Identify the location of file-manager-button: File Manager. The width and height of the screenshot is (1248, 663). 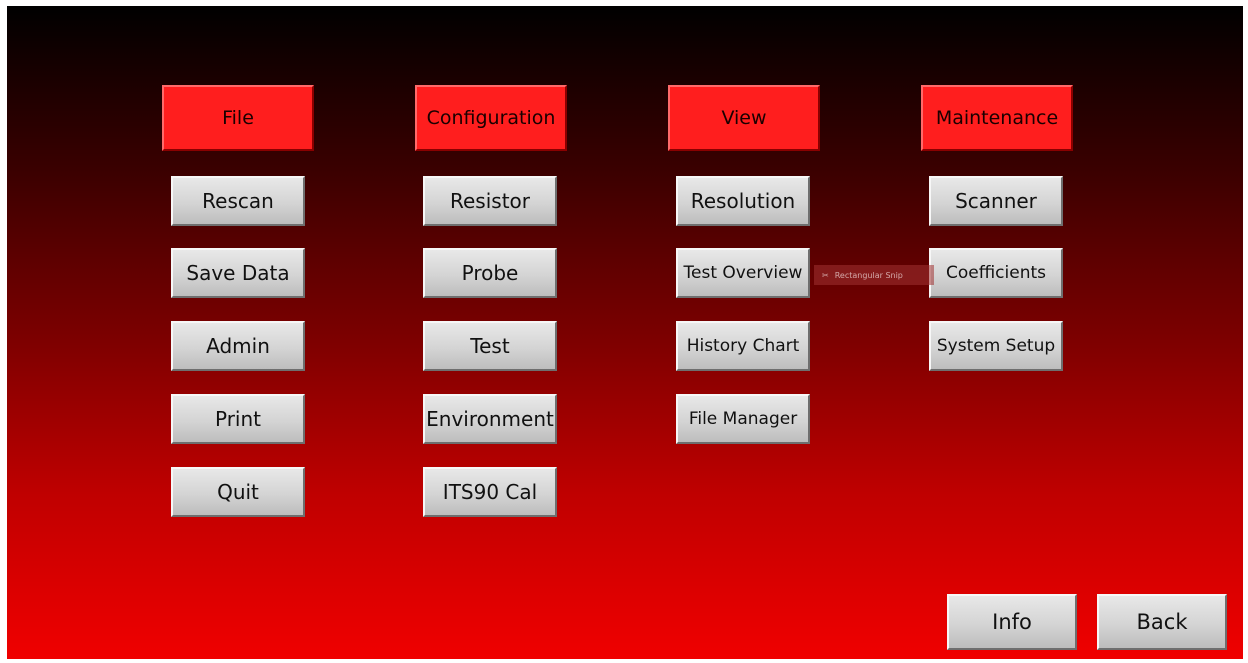
(743, 419).